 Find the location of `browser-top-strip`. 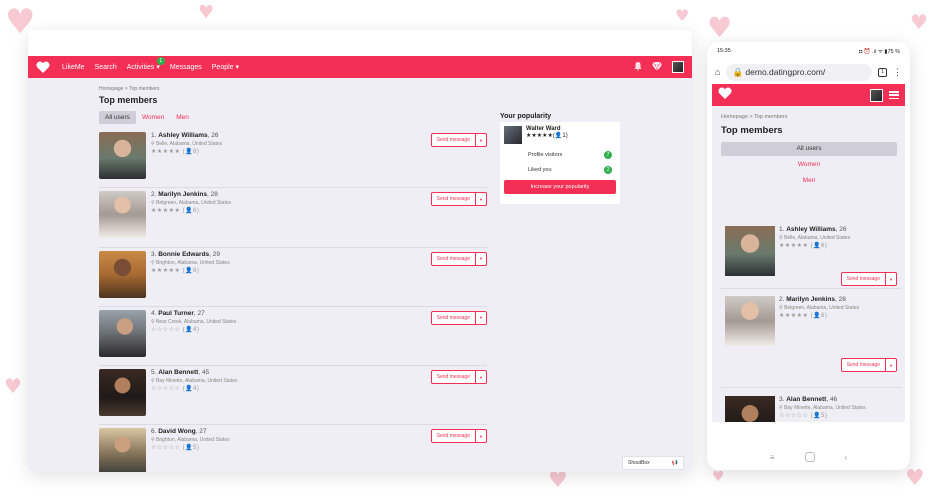

browser-top-strip is located at coordinates (360, 43).